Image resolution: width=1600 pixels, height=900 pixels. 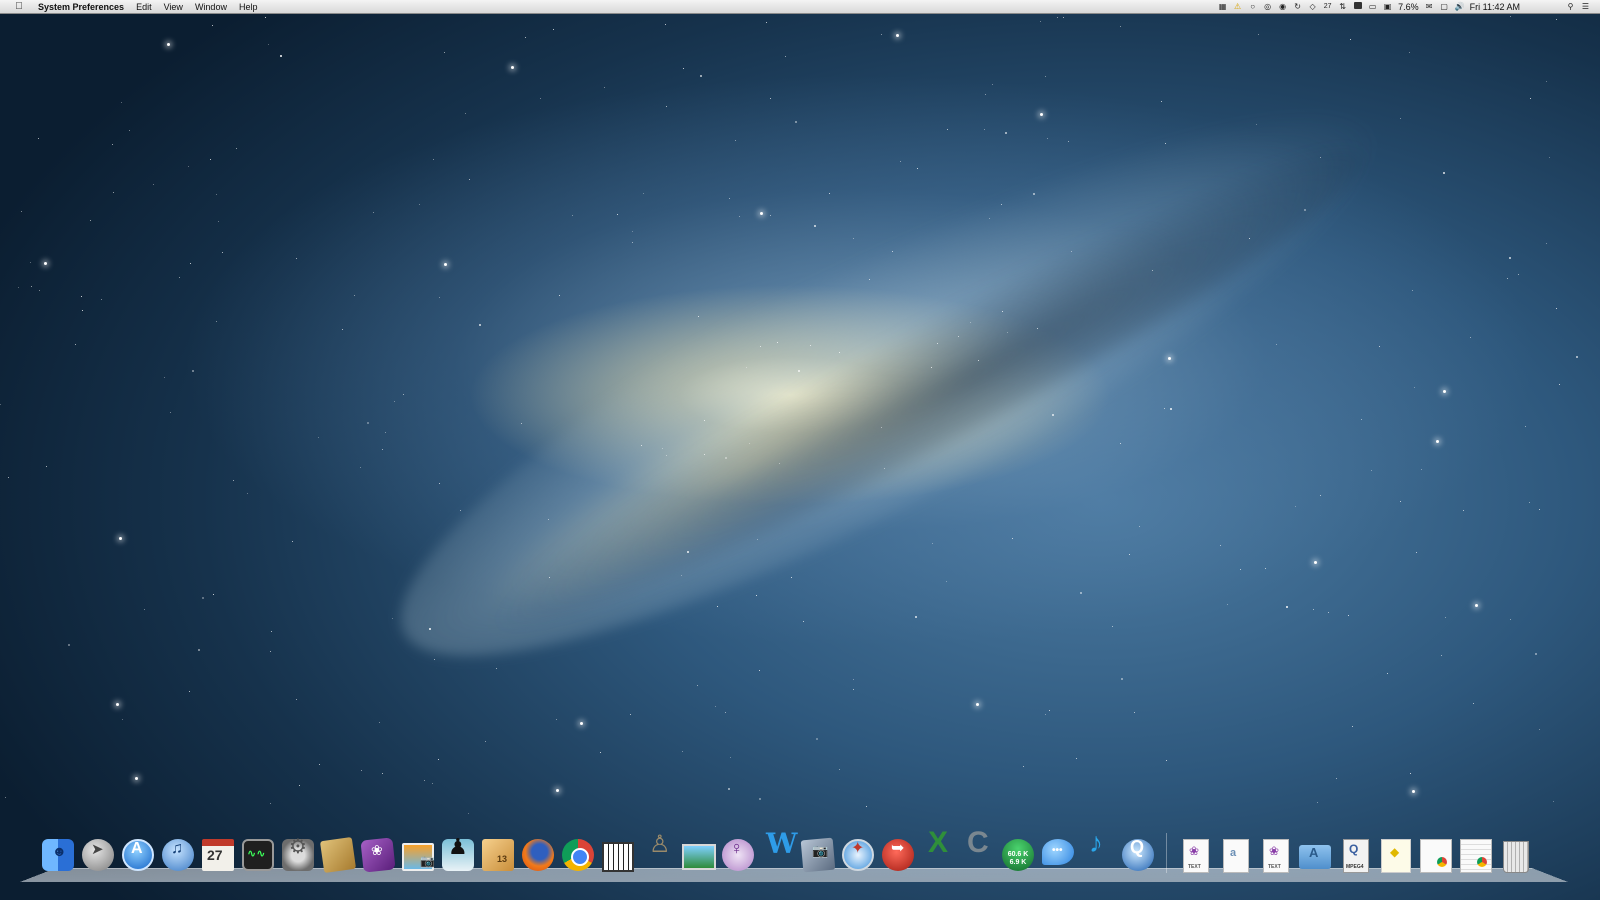 What do you see at coordinates (1237, 6) in the screenshot?
I see `warning-icon: ⚠` at bounding box center [1237, 6].